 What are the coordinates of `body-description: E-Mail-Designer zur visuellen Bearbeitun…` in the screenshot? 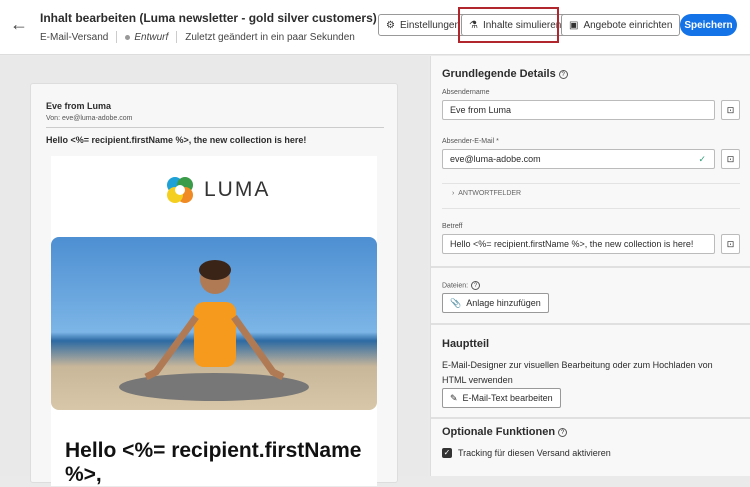 It's located at (577, 372).